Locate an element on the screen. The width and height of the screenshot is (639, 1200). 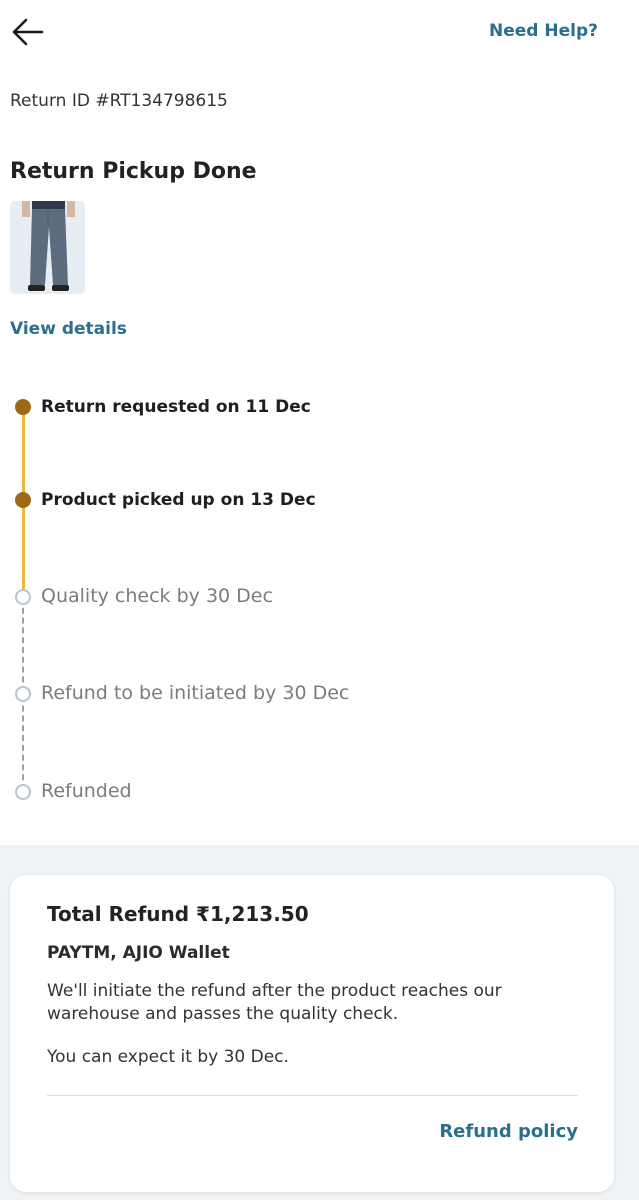
refund-policy-link: Refund policy is located at coordinates (508, 1131).